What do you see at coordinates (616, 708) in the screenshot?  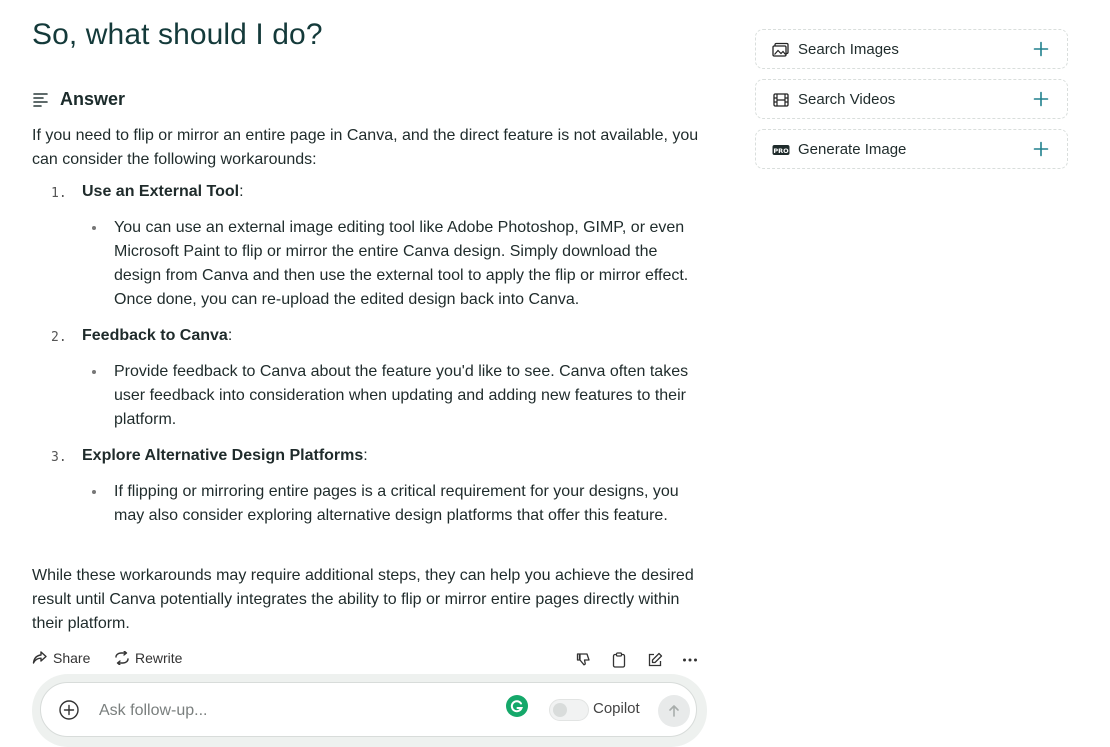 I see `copilot-label: Copilot` at bounding box center [616, 708].